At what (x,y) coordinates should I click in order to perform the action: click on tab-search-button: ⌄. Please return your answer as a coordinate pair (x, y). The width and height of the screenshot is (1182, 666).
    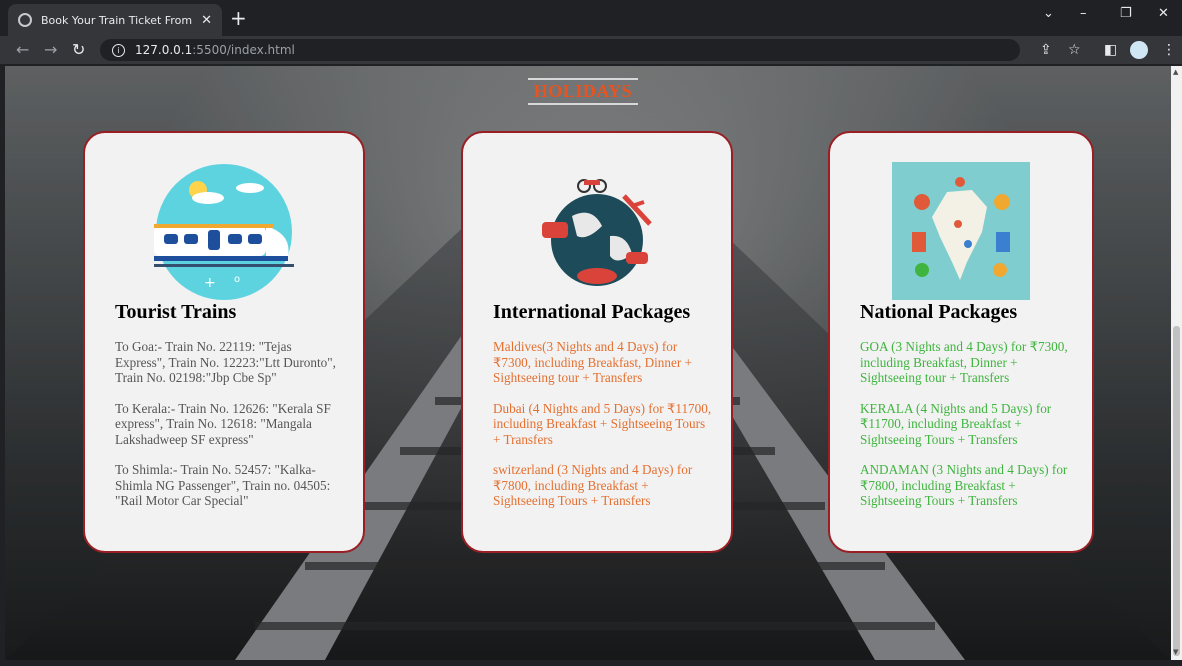
    Looking at the image, I should click on (1048, 13).